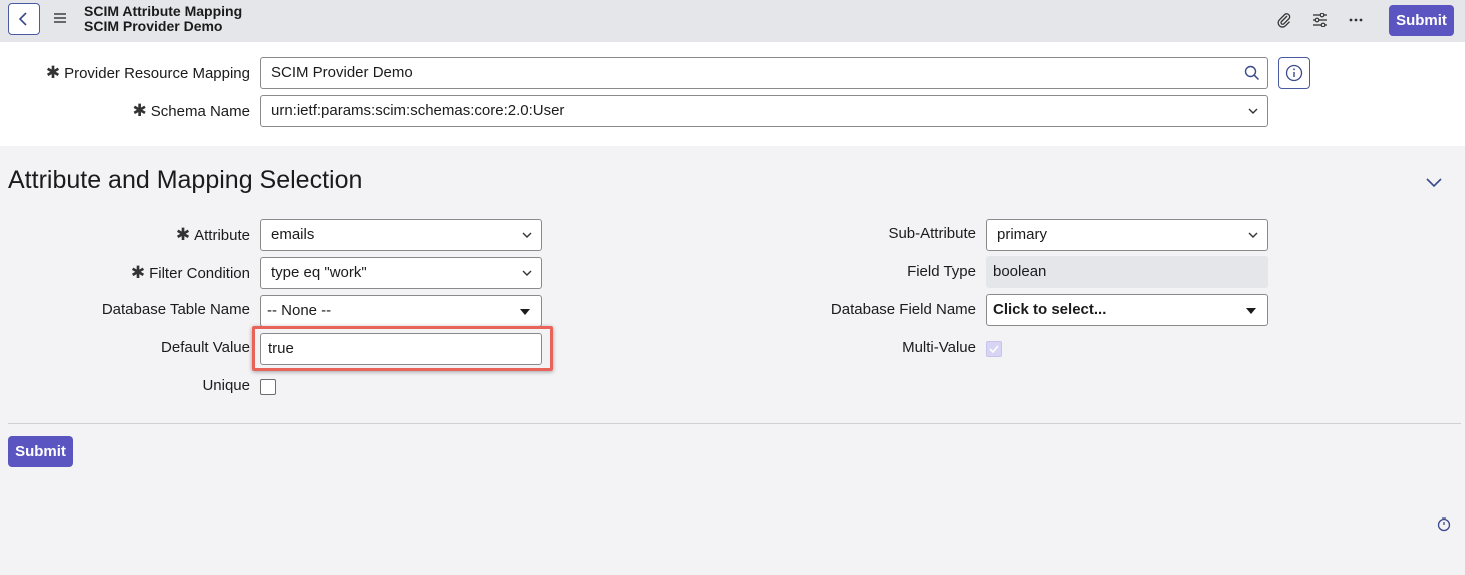  I want to click on provider-mapping-label: ✱ Provider Resource Mapping, so click(147, 72).